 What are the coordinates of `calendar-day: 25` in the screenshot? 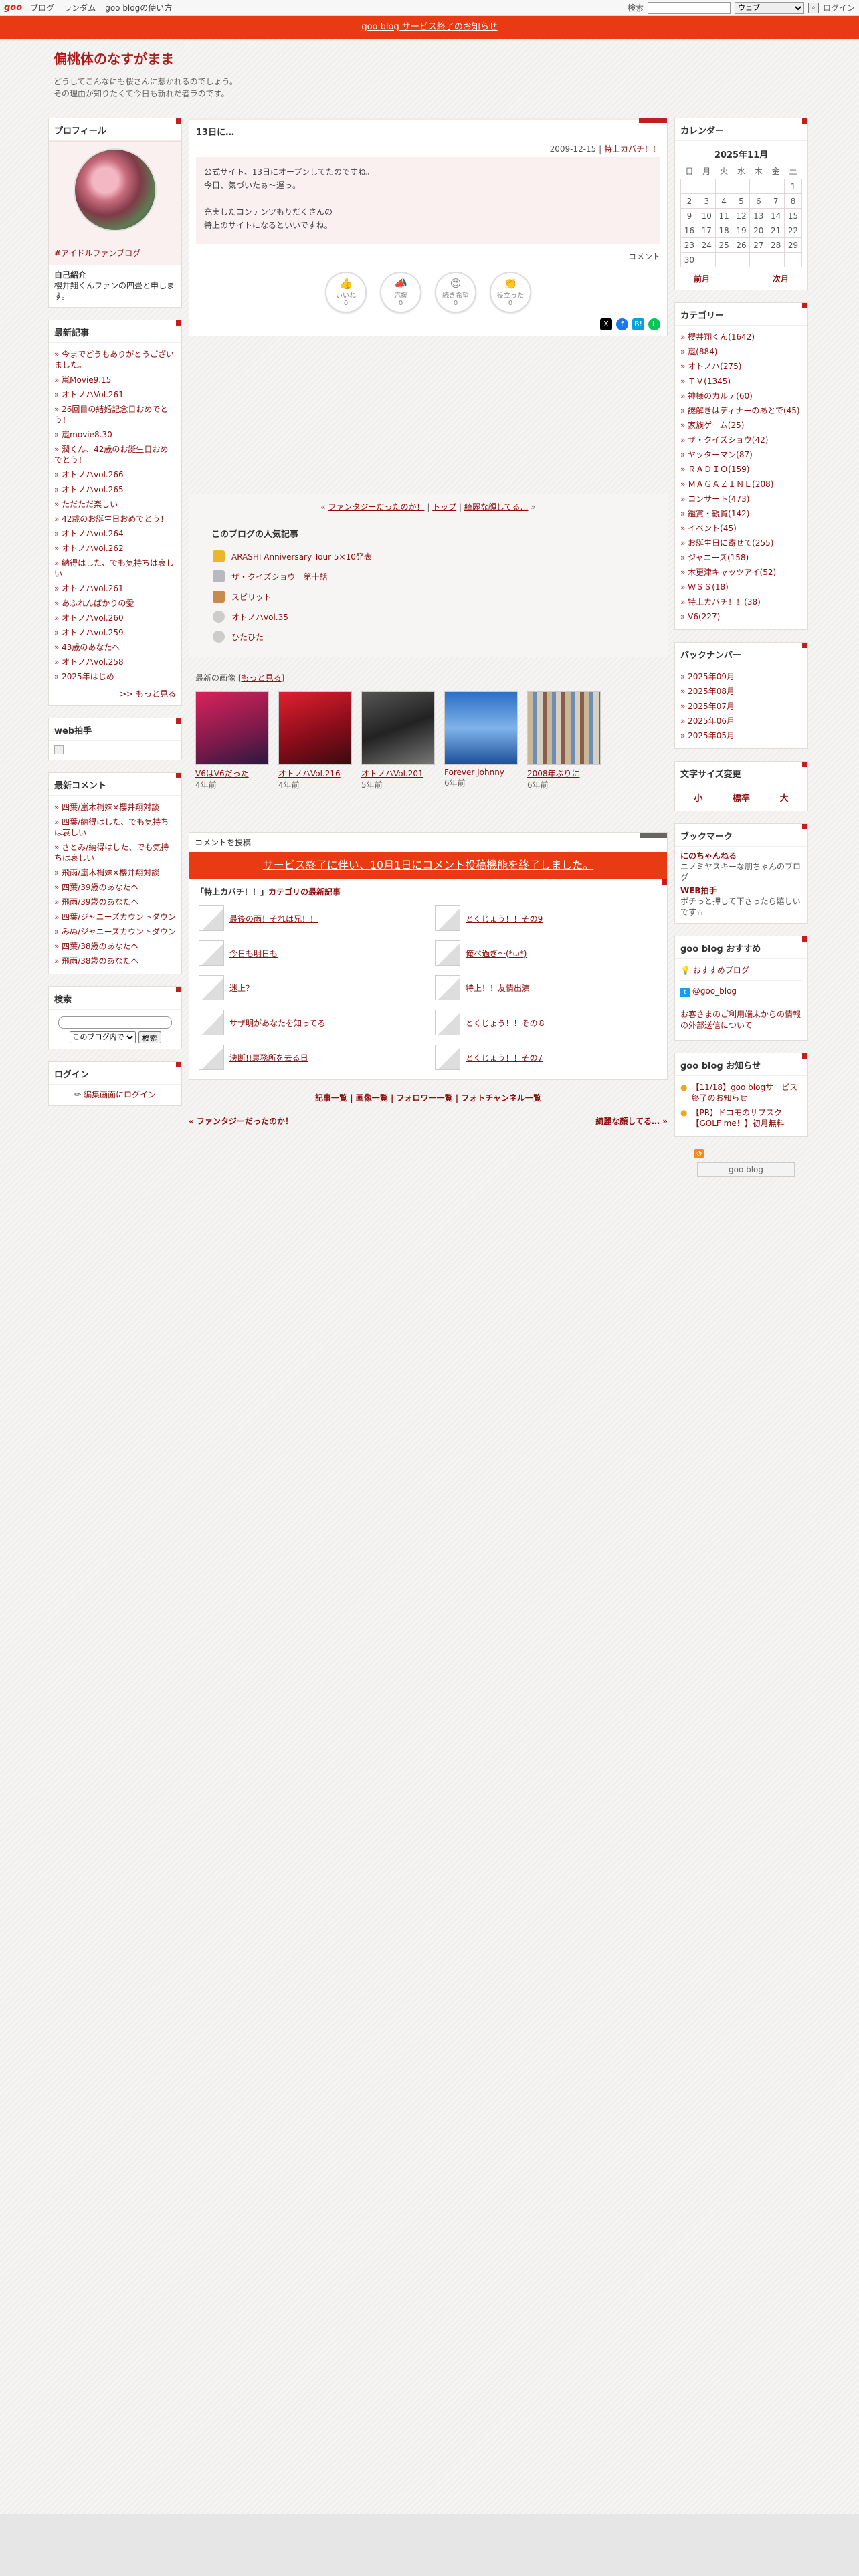 It's located at (723, 245).